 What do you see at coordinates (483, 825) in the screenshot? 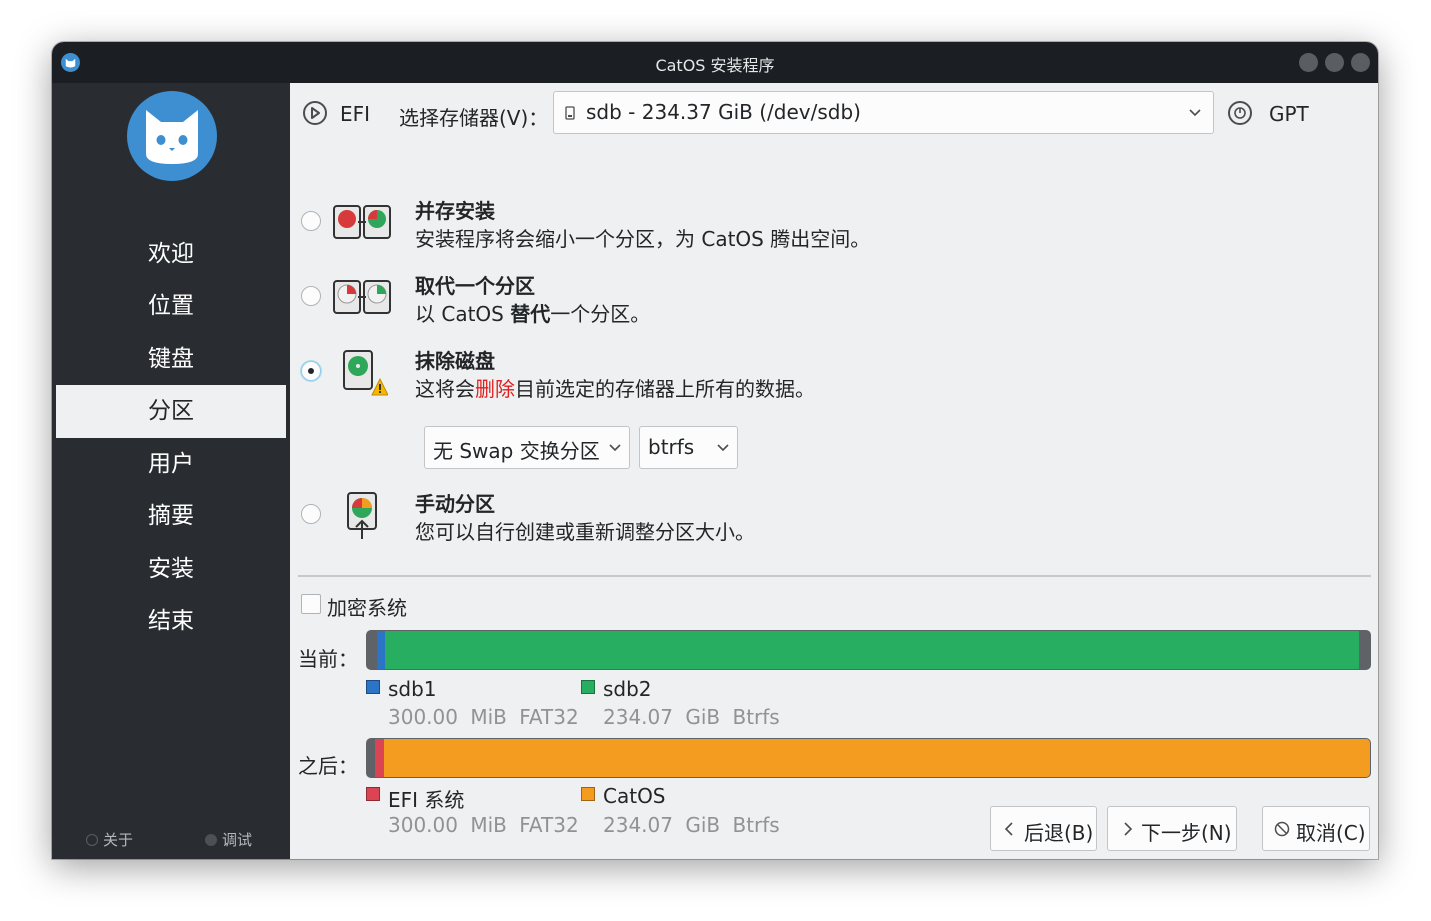
I see `efi-part-info: 300.00 MiB FAT32` at bounding box center [483, 825].